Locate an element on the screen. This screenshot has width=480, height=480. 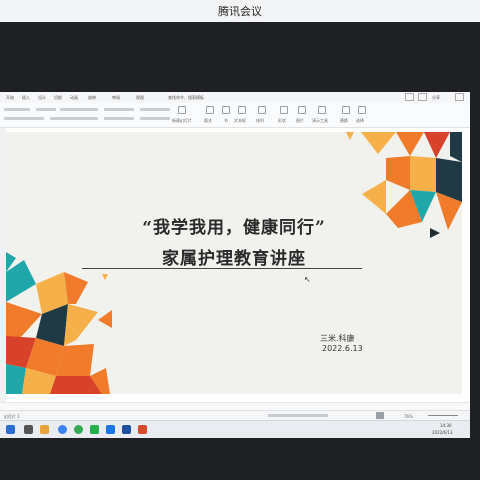
title-underline is located at coordinates (222, 268).